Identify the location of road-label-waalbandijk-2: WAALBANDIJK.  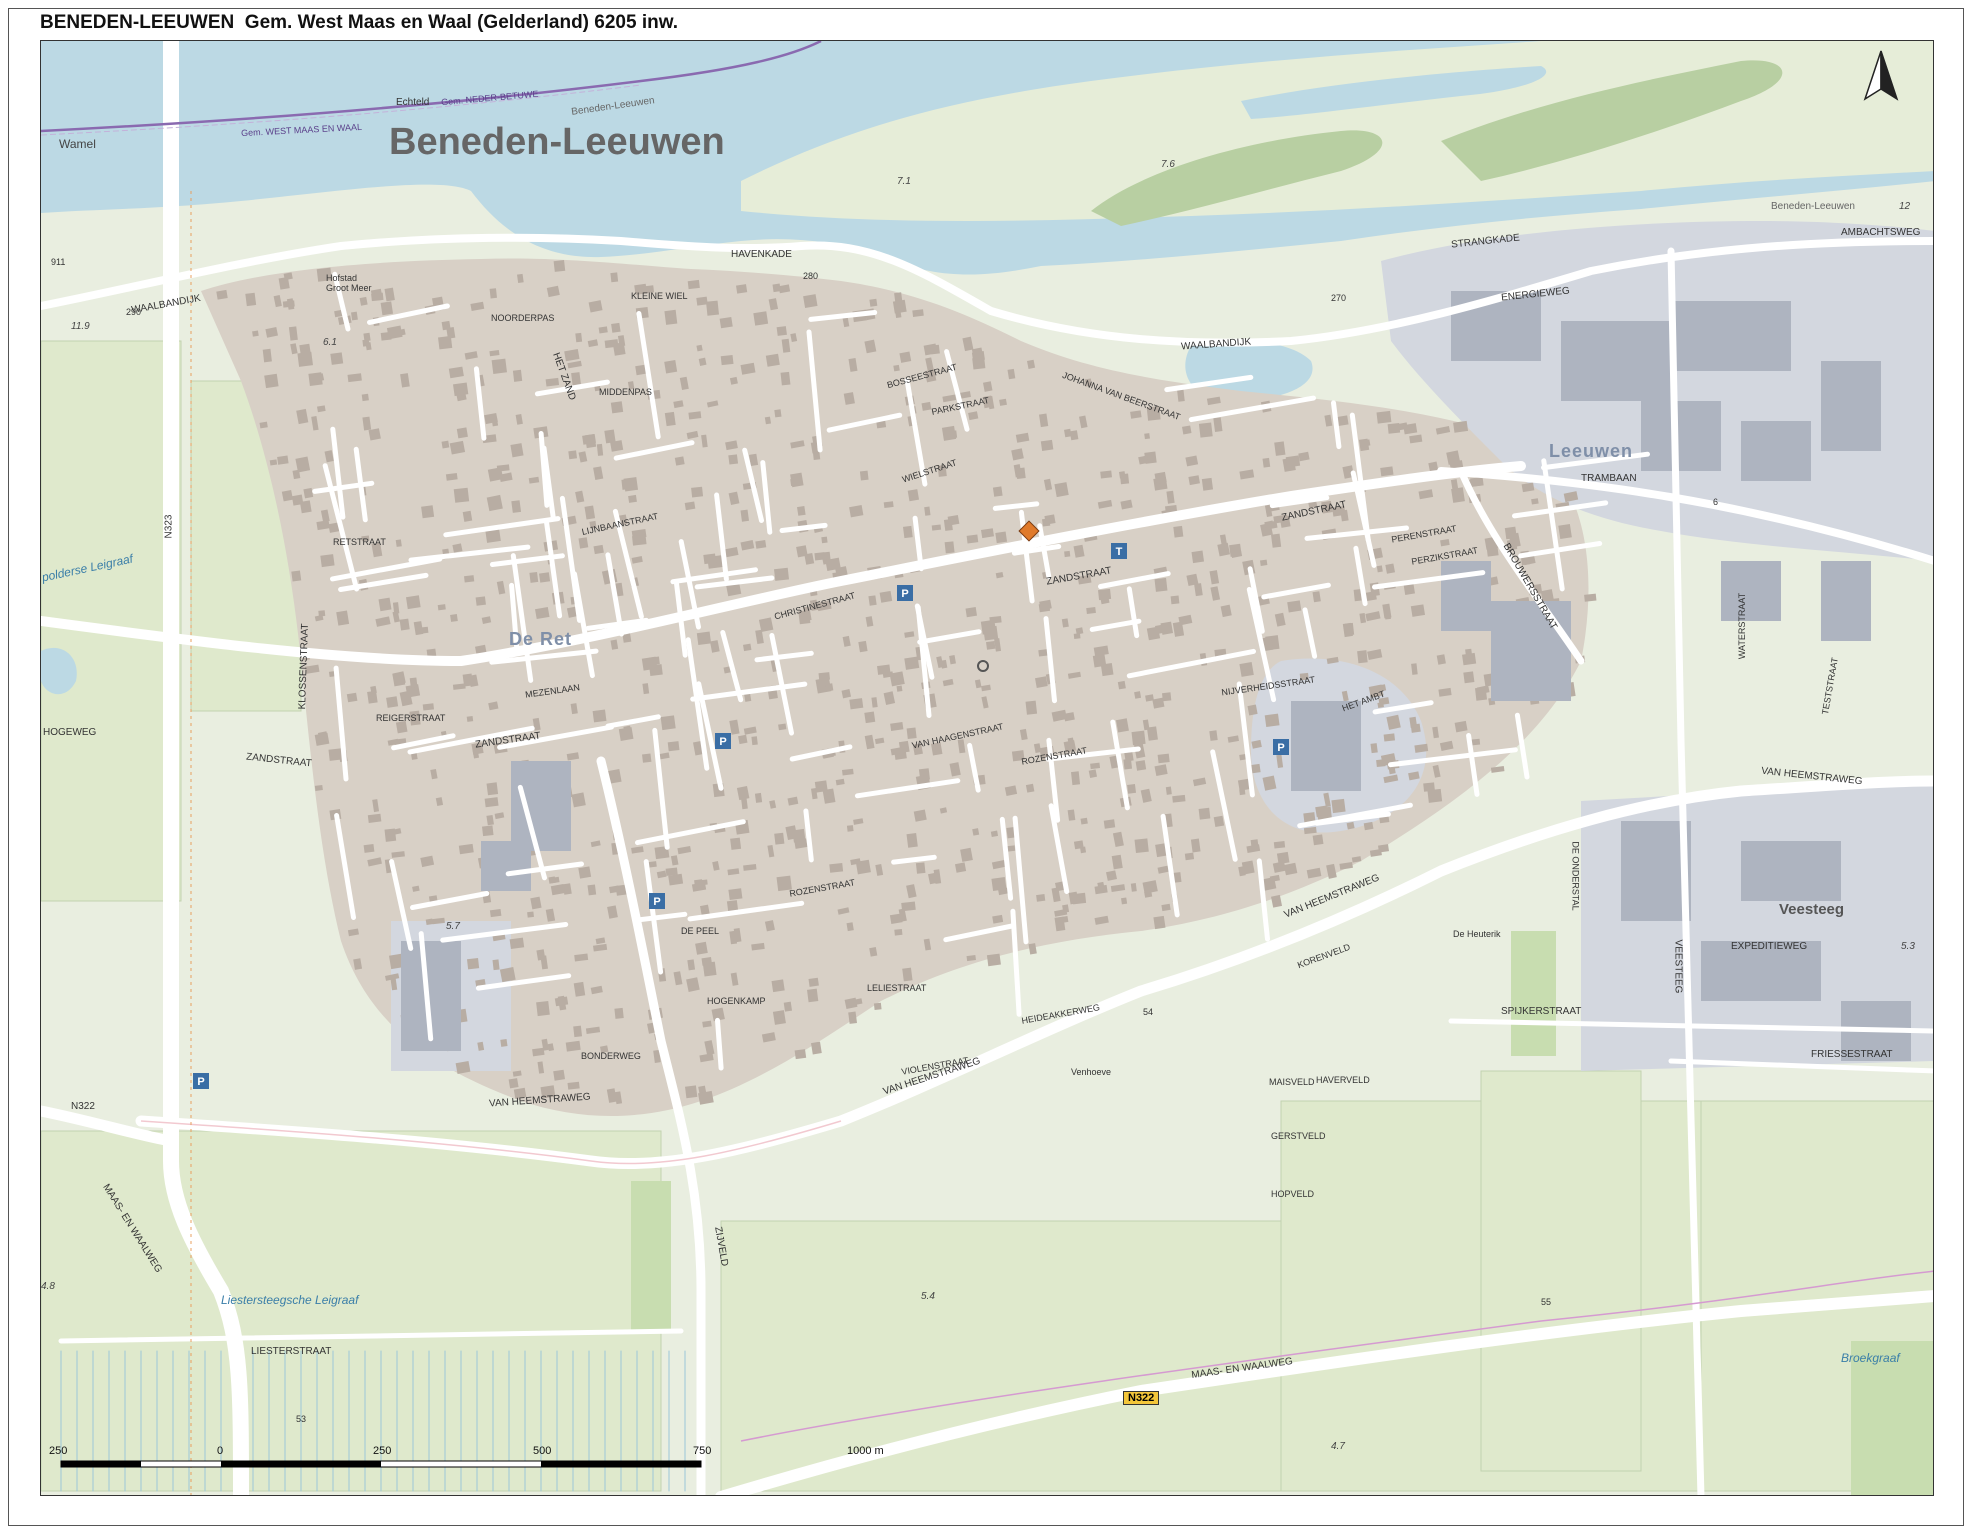
(1216, 344).